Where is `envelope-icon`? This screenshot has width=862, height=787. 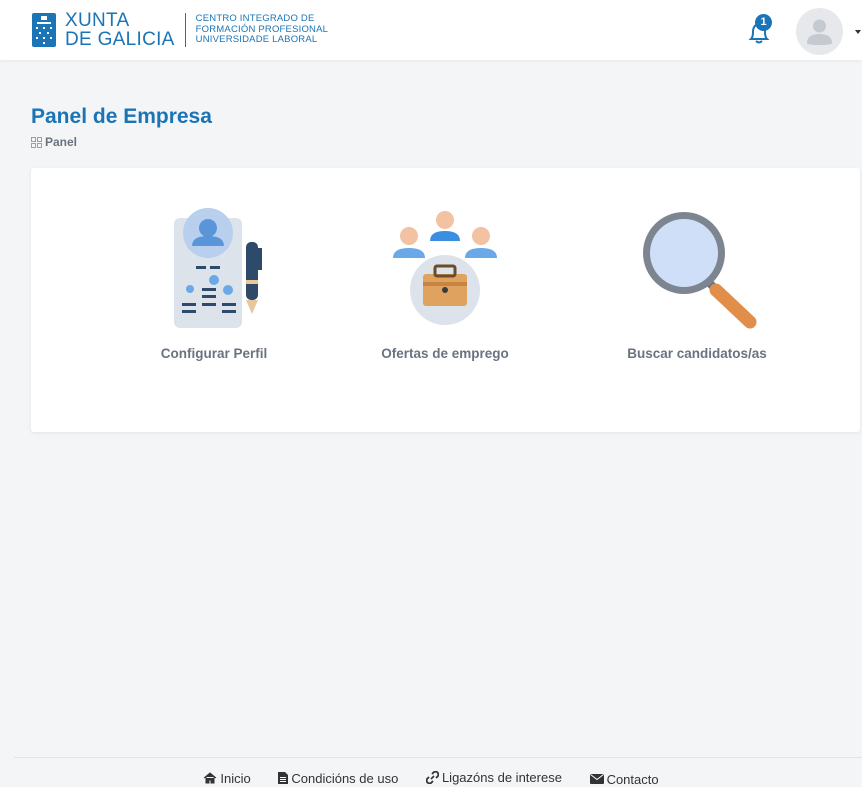
envelope-icon is located at coordinates (596, 779).